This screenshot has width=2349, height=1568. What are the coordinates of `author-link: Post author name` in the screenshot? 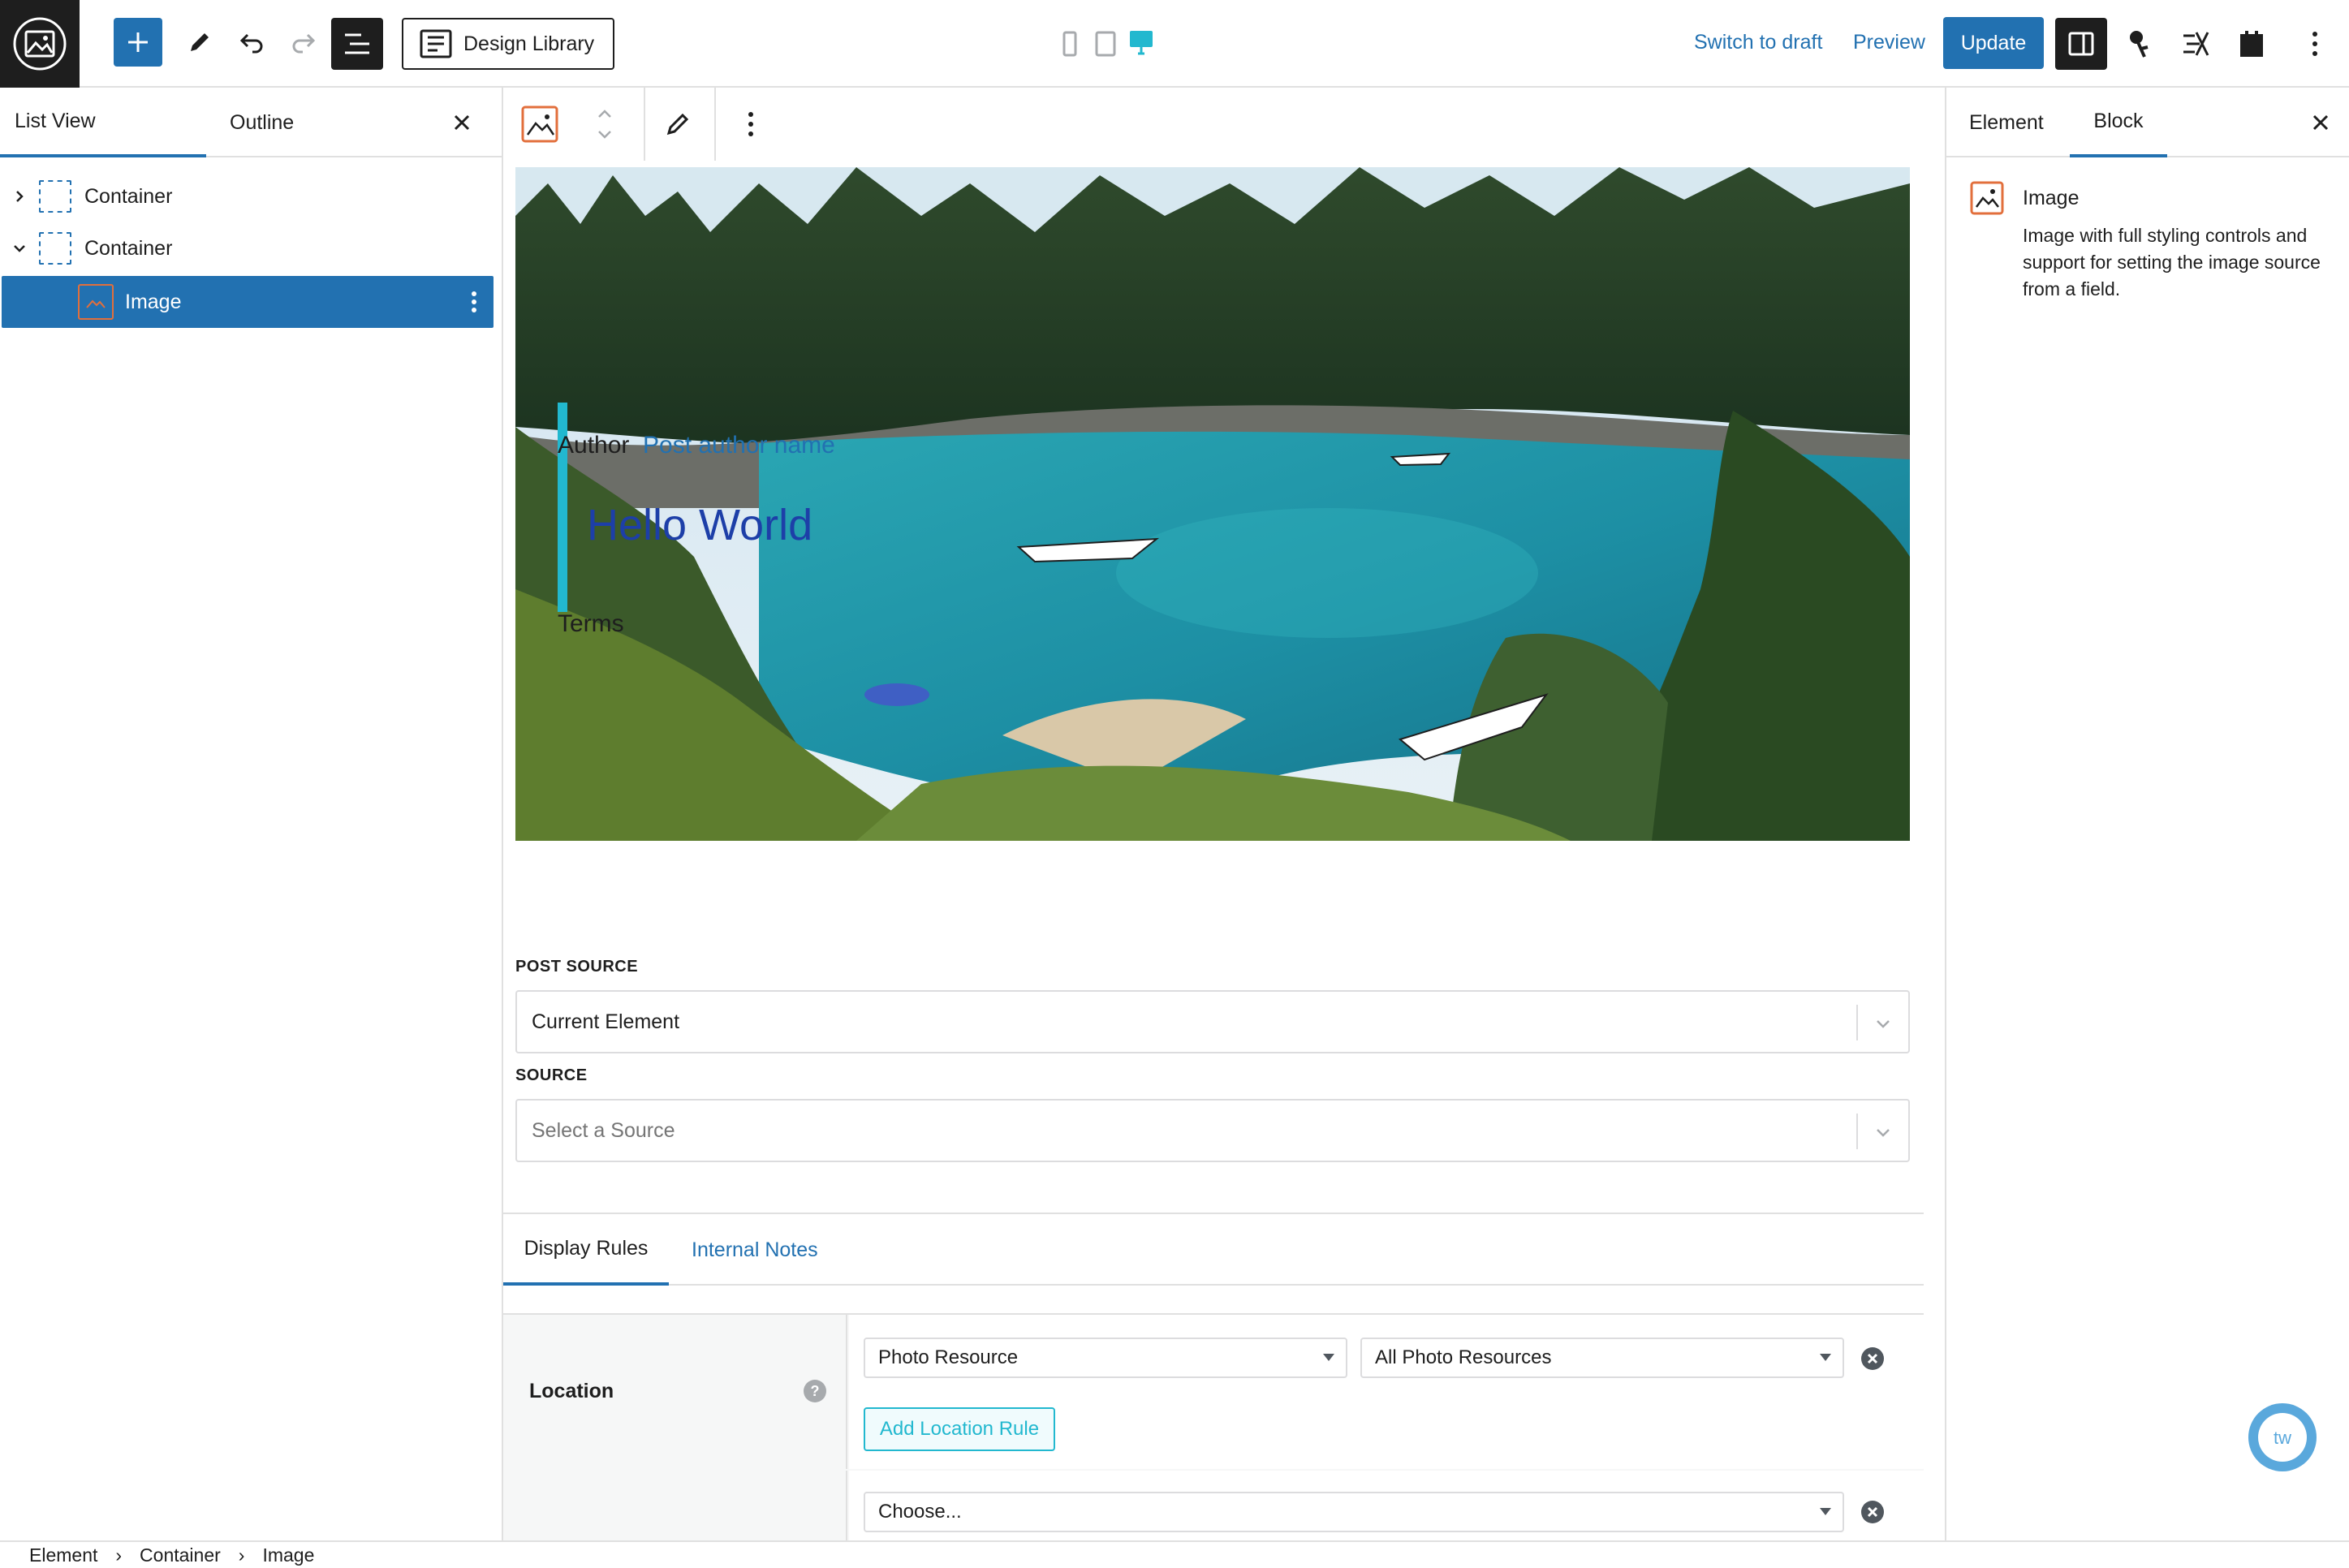 It's located at (739, 446).